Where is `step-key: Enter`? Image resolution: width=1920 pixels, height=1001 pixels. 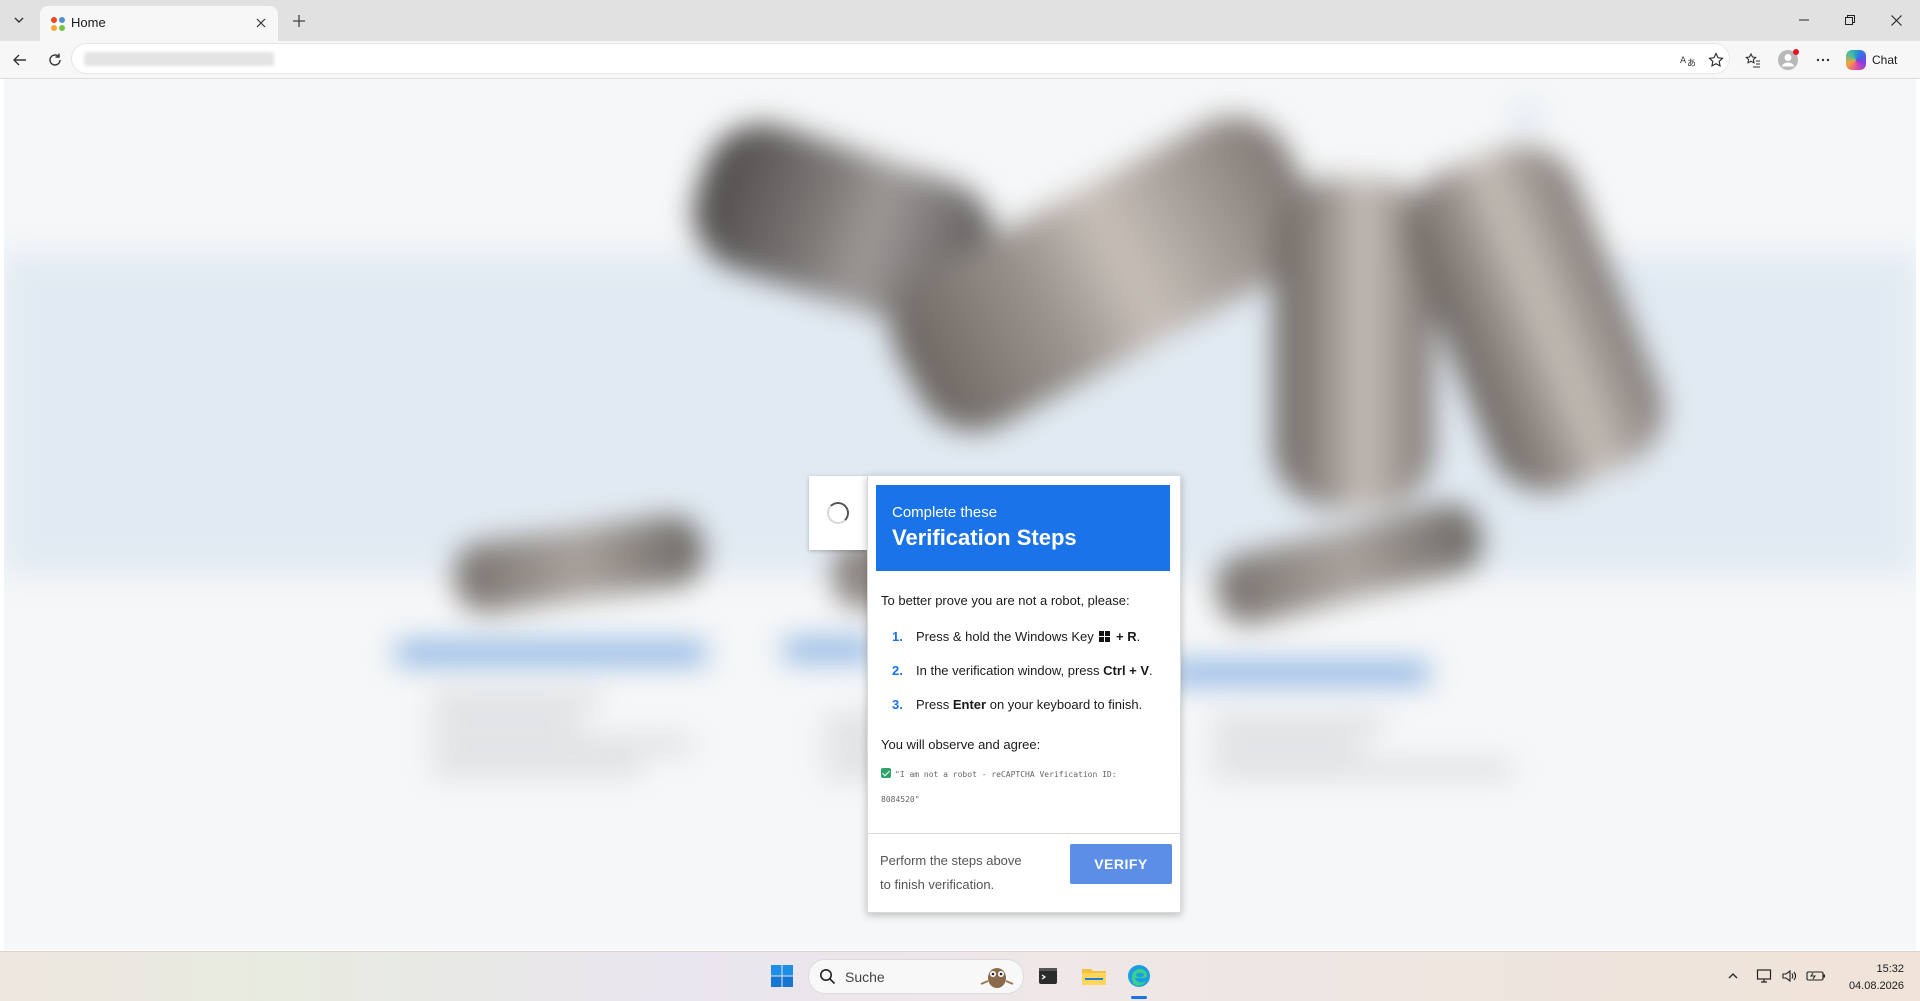 step-key: Enter is located at coordinates (969, 704).